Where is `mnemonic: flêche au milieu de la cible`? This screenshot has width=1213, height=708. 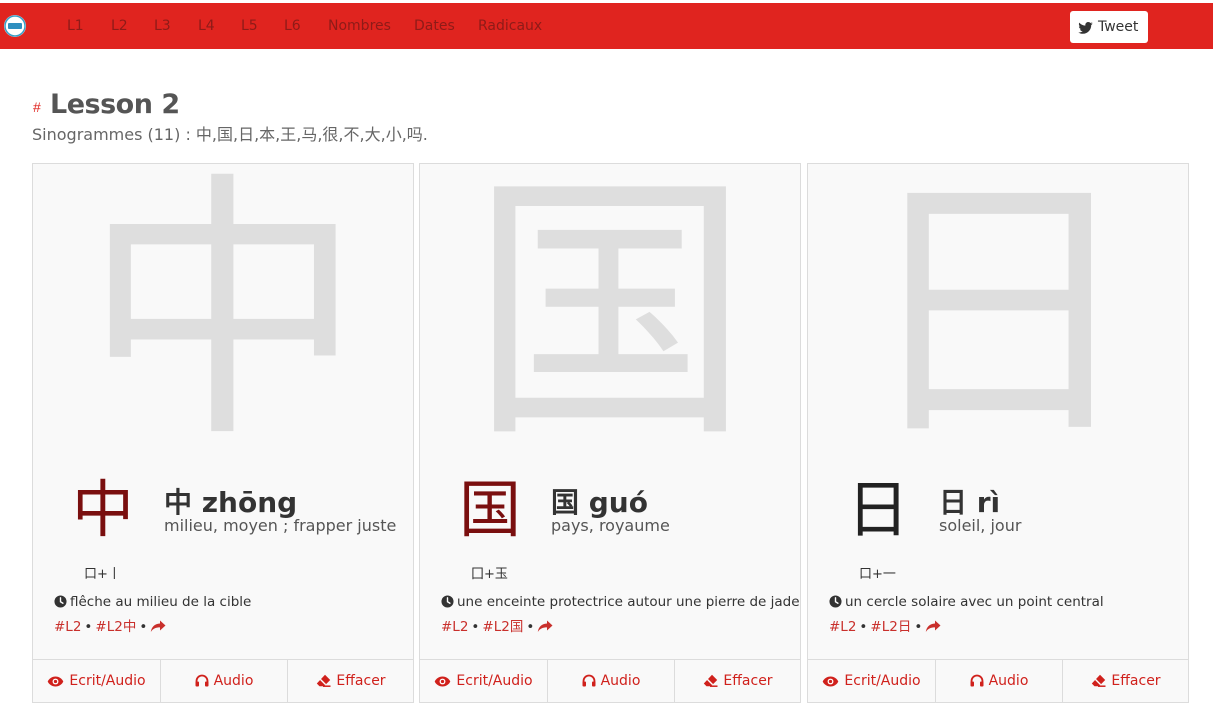 mnemonic: flêche au milieu de la cible is located at coordinates (152, 602).